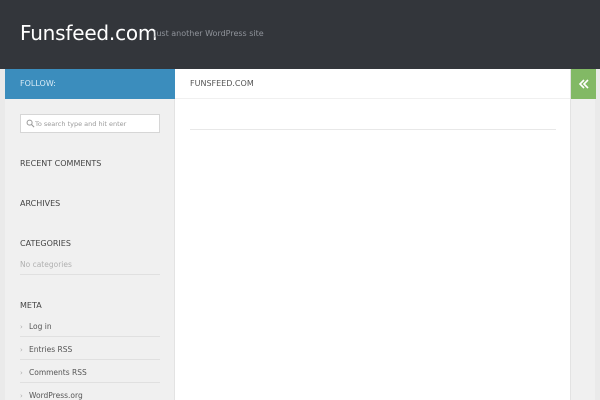 The height and width of the screenshot is (400, 600). I want to click on follow-label: FOLLOW:, so click(38, 83).